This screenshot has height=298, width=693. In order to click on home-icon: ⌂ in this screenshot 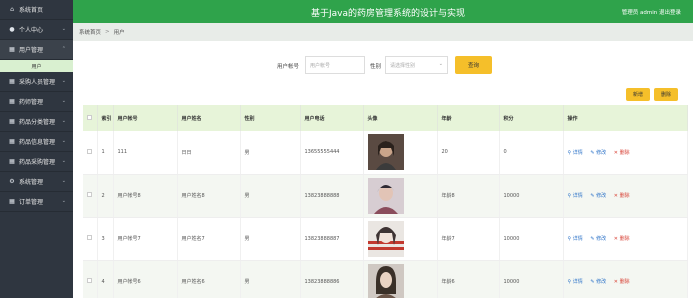, I will do `click(12, 9)`.